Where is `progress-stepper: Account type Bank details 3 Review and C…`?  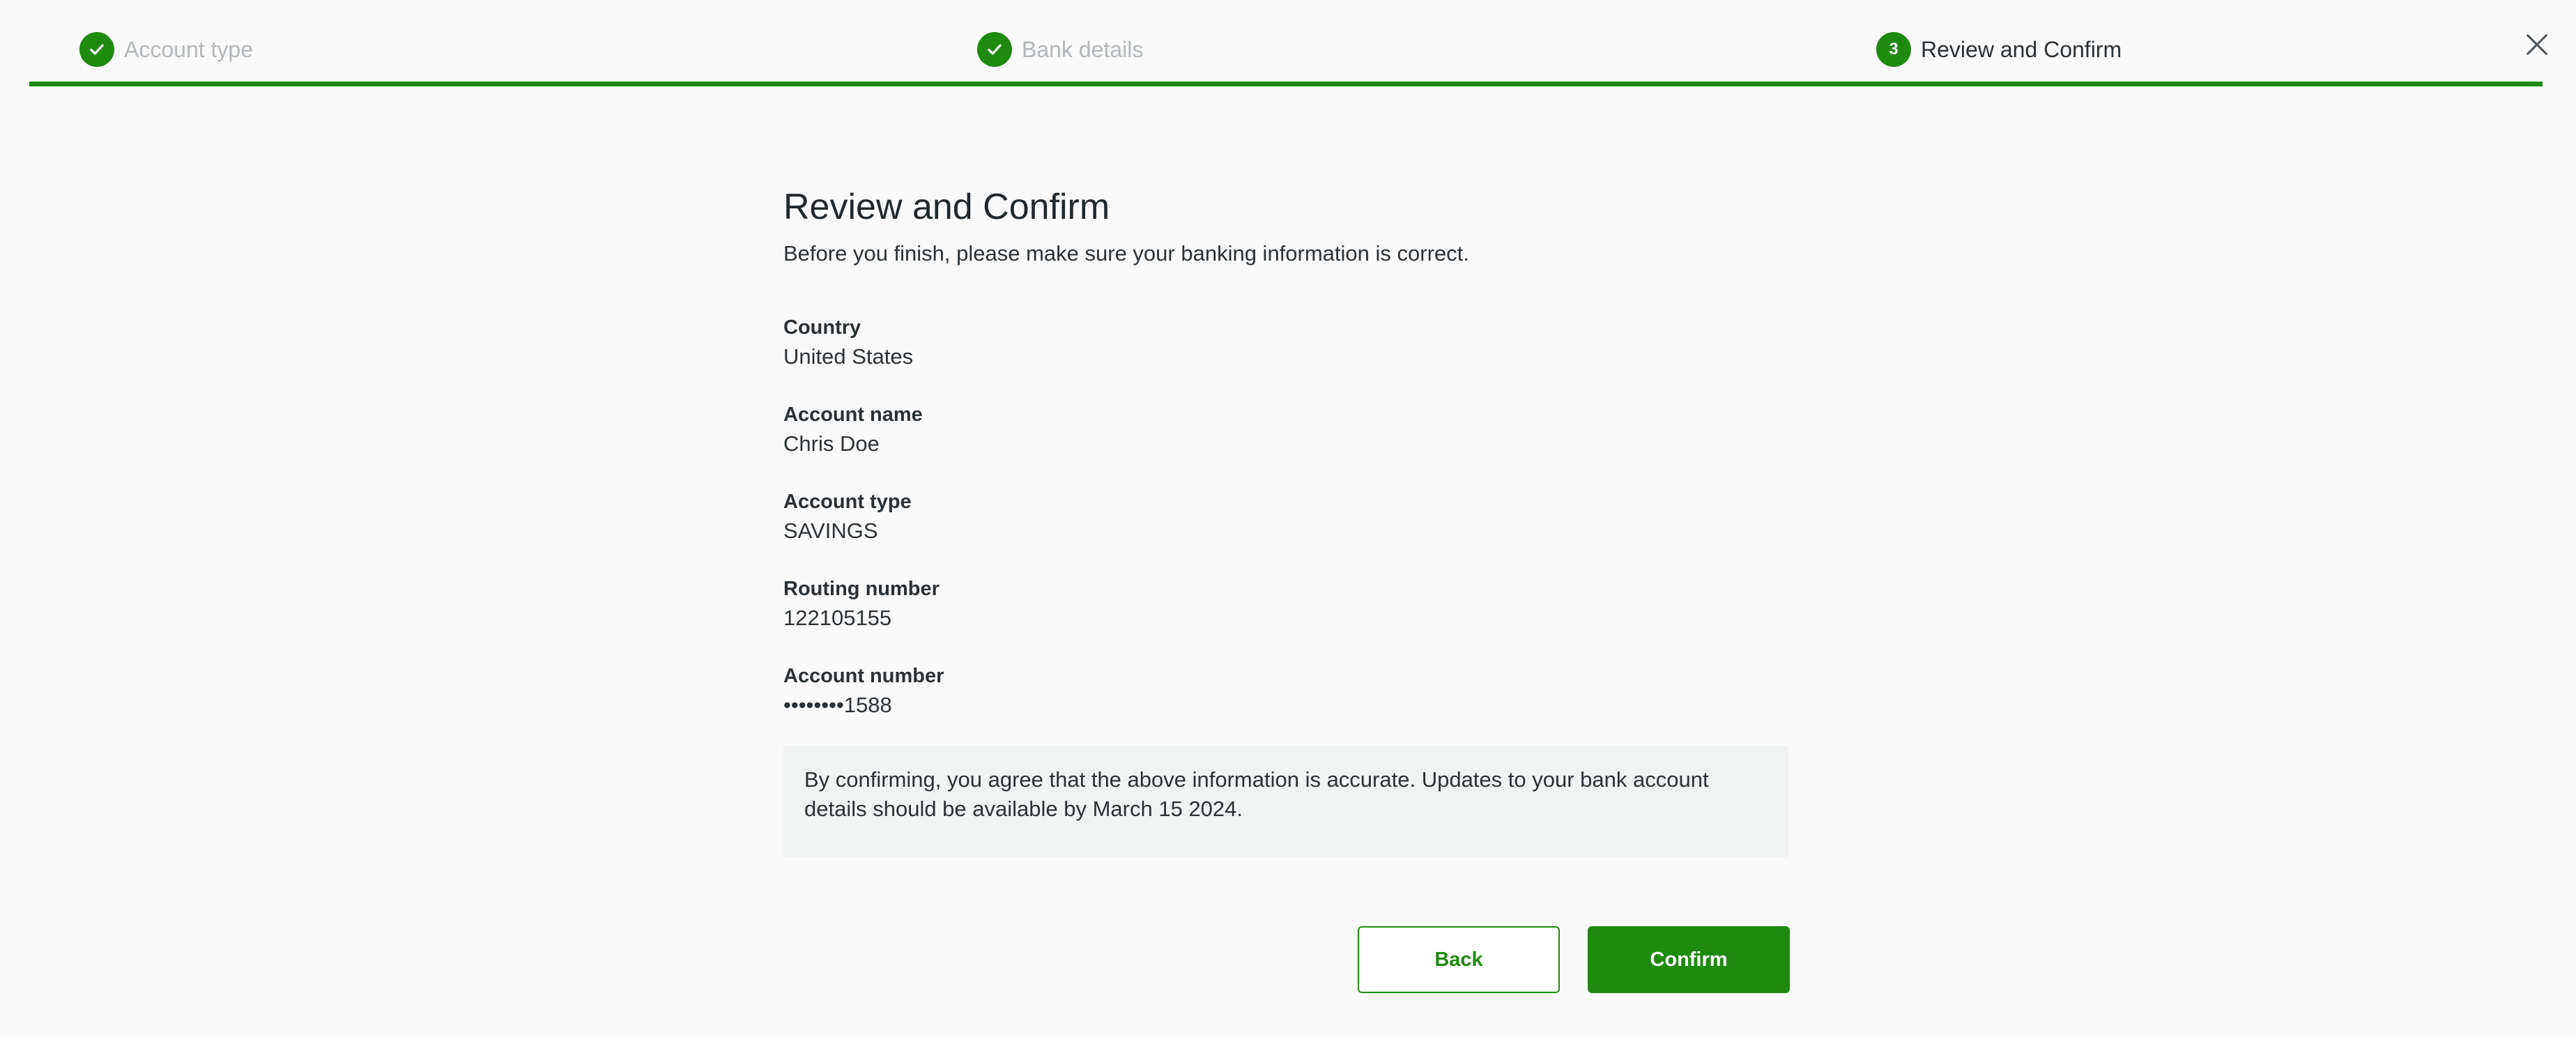 progress-stepper: Account type Bank details 3 Review and C… is located at coordinates (1286, 45).